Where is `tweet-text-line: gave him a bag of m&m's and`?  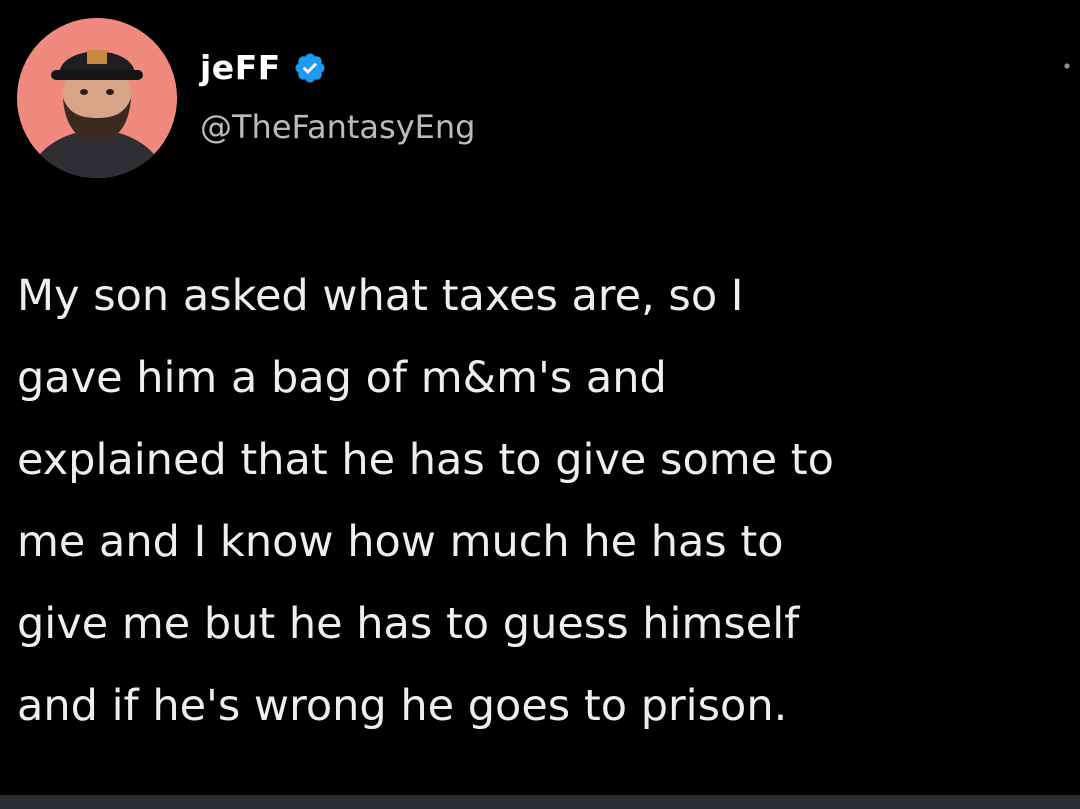
tweet-text-line: gave him a bag of m&m's and is located at coordinates (342, 378).